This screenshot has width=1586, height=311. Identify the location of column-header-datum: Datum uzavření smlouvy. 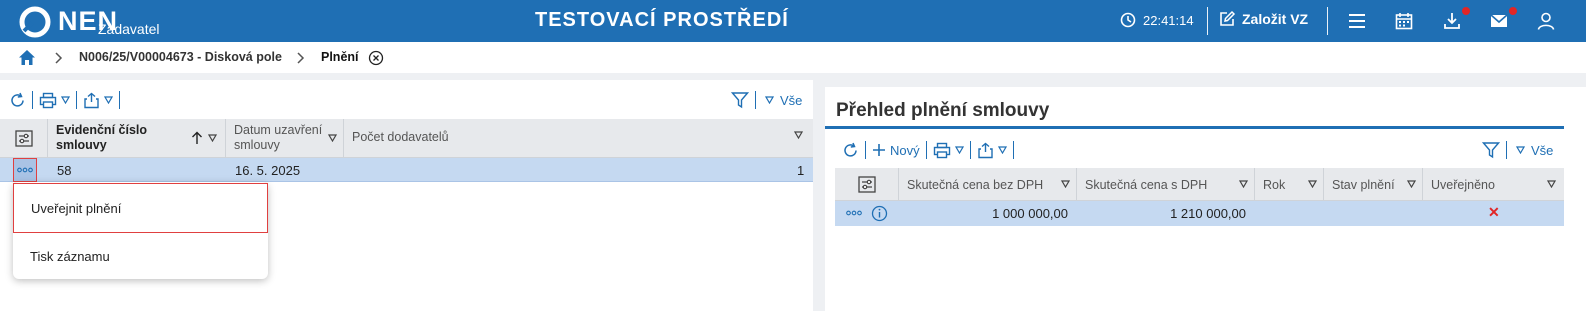
(285, 138).